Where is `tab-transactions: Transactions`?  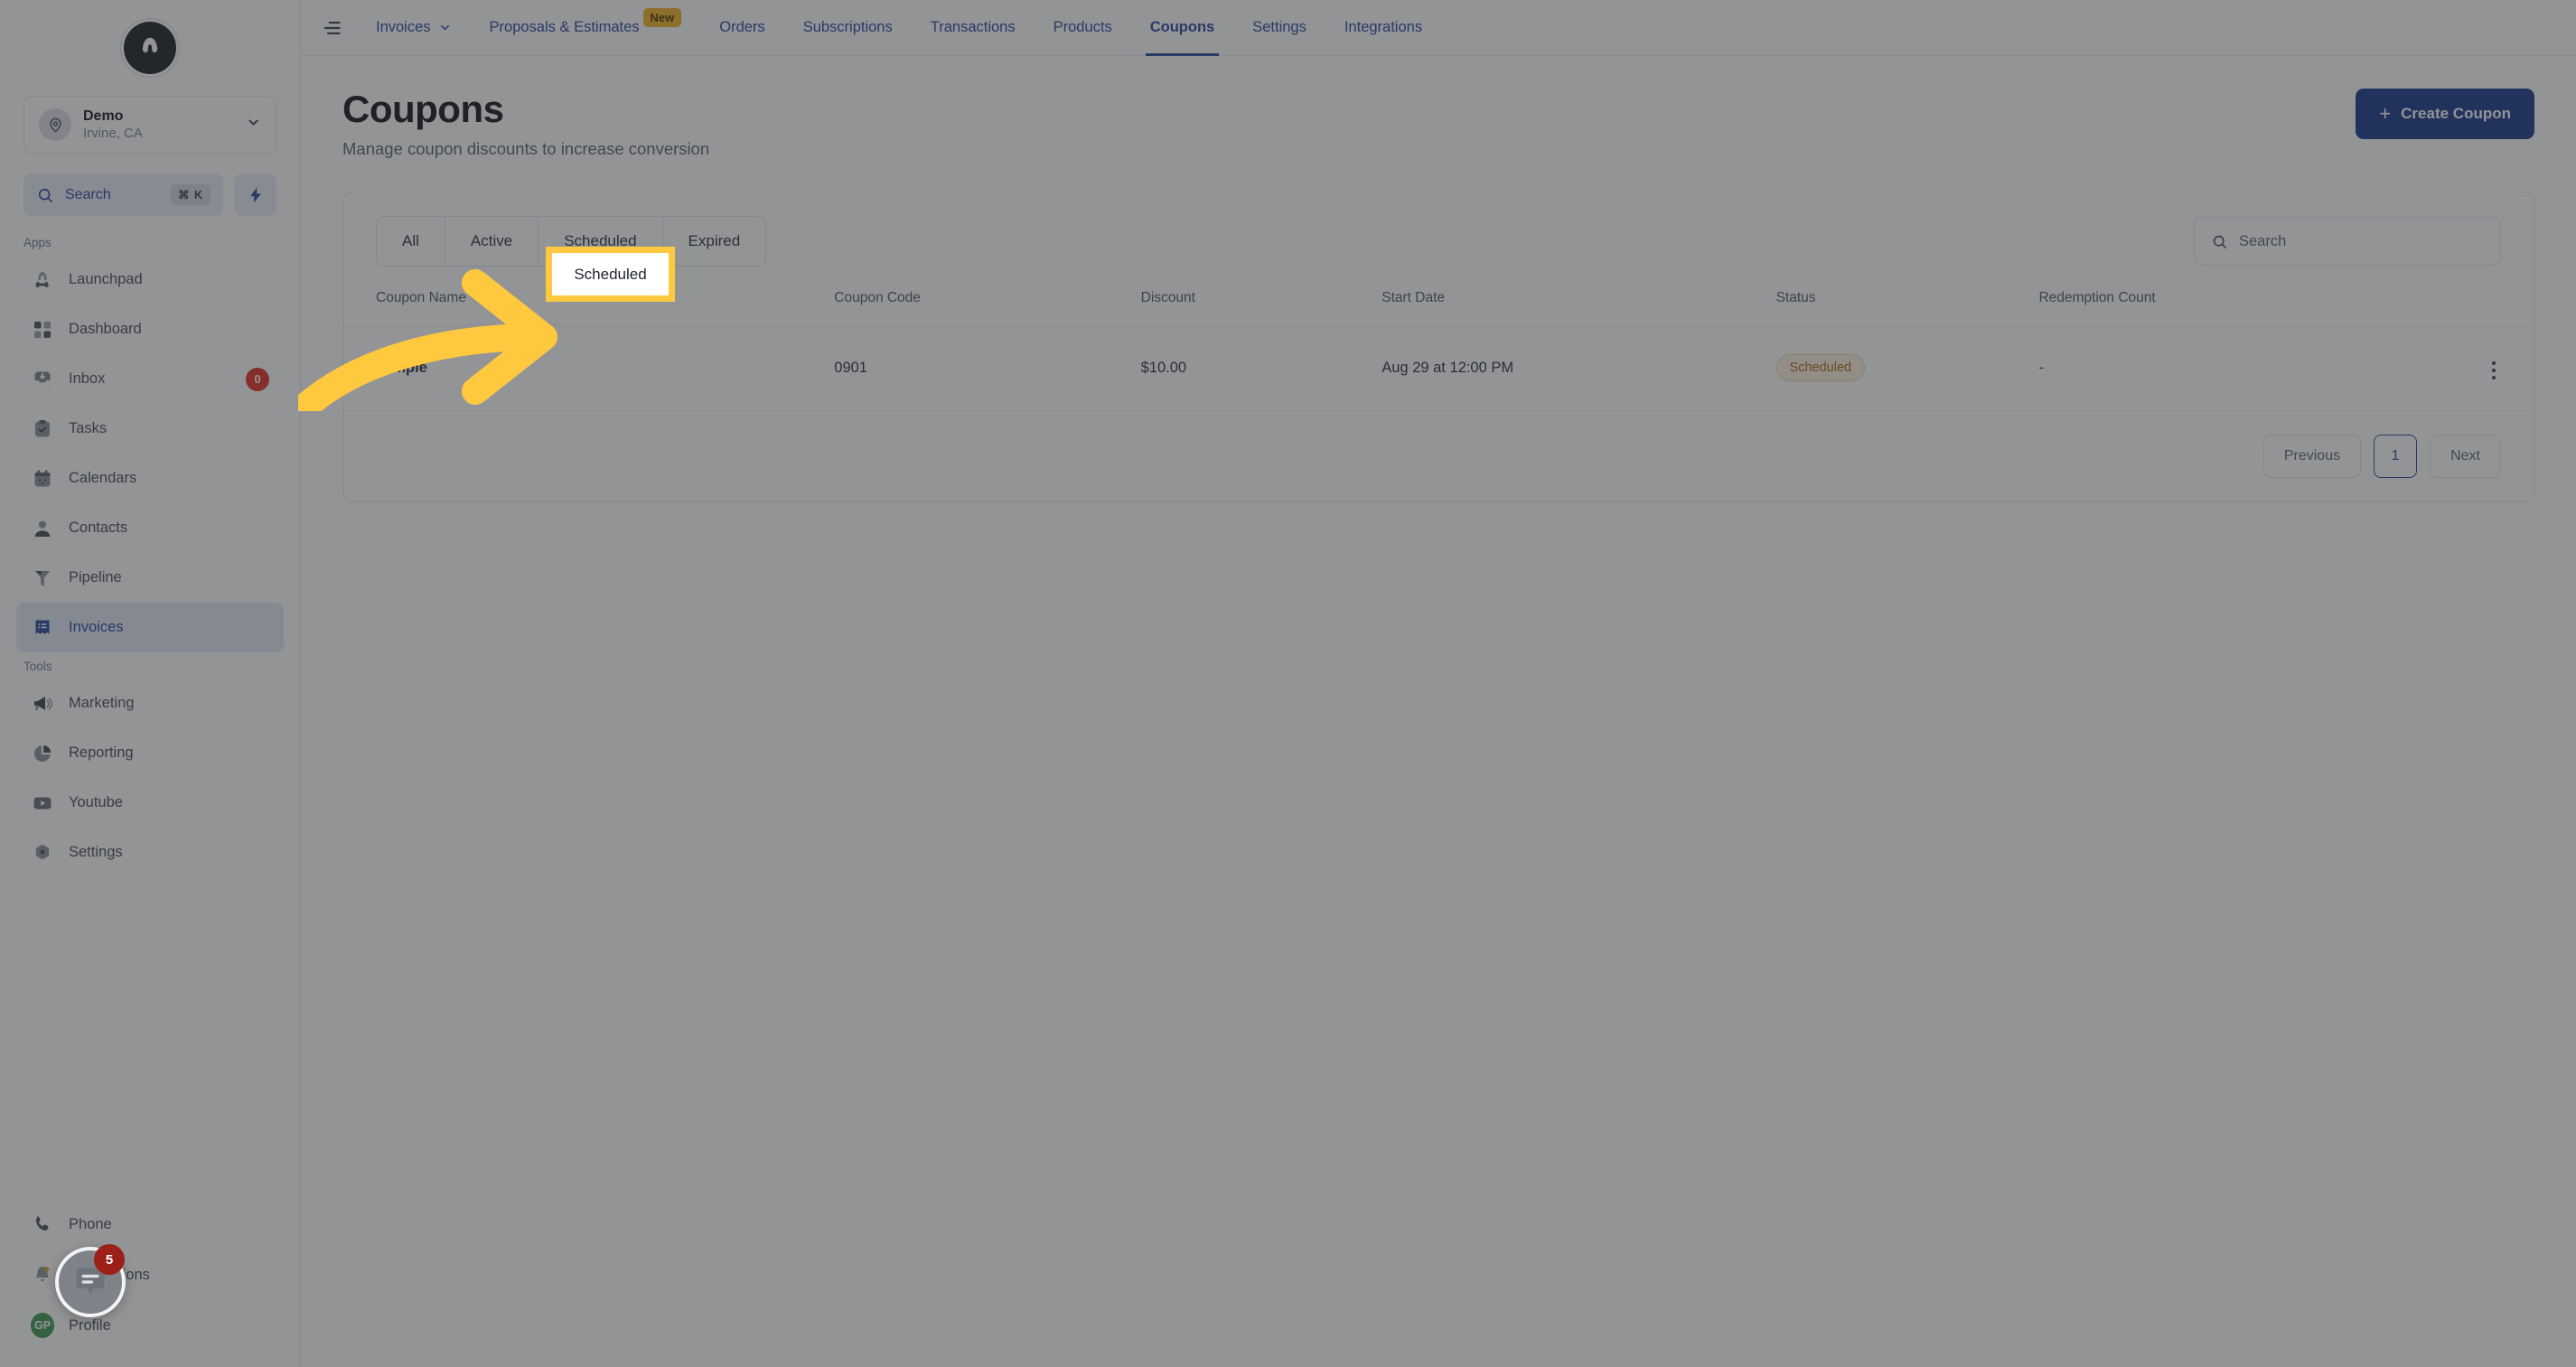 tab-transactions: Transactions is located at coordinates (973, 28).